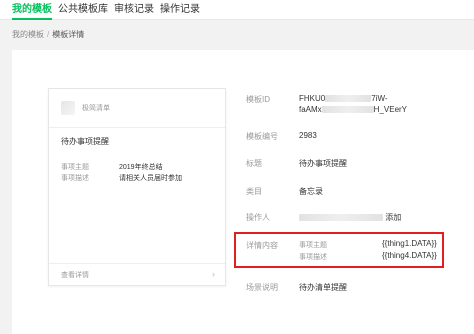 This screenshot has height=334, width=474. I want to click on template-id-part: H_VEerY, so click(390, 109).